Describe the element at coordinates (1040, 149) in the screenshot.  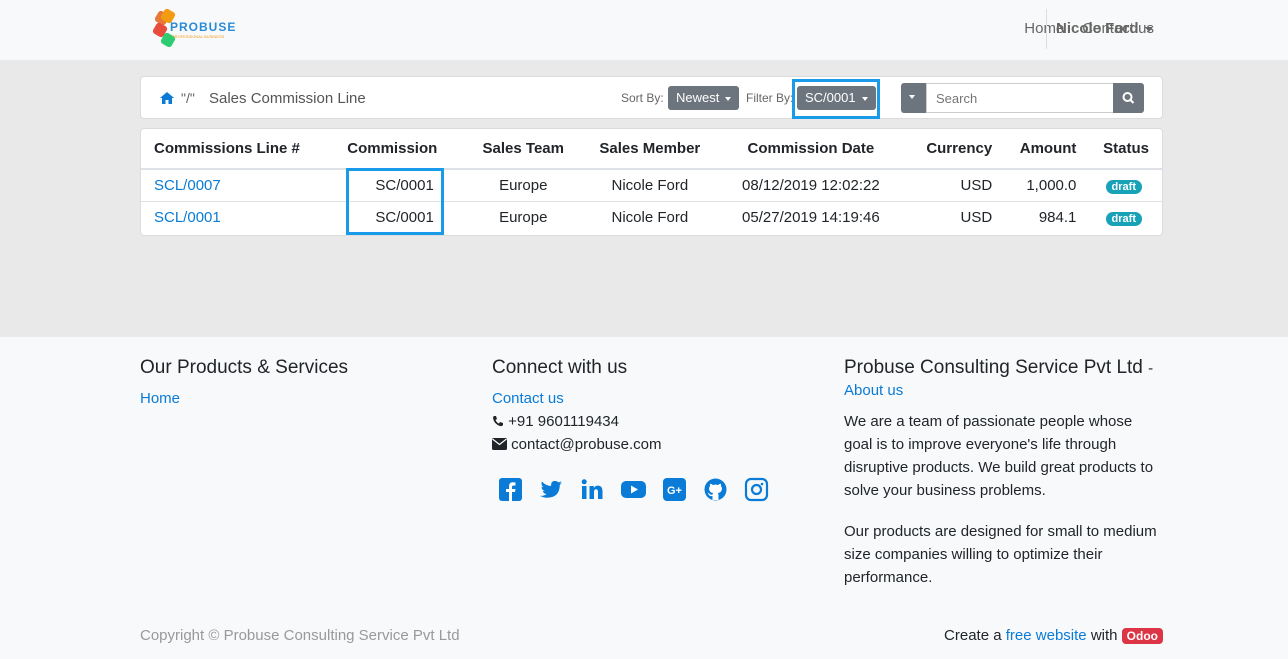
I see `col-header-amount: Amount` at that location.